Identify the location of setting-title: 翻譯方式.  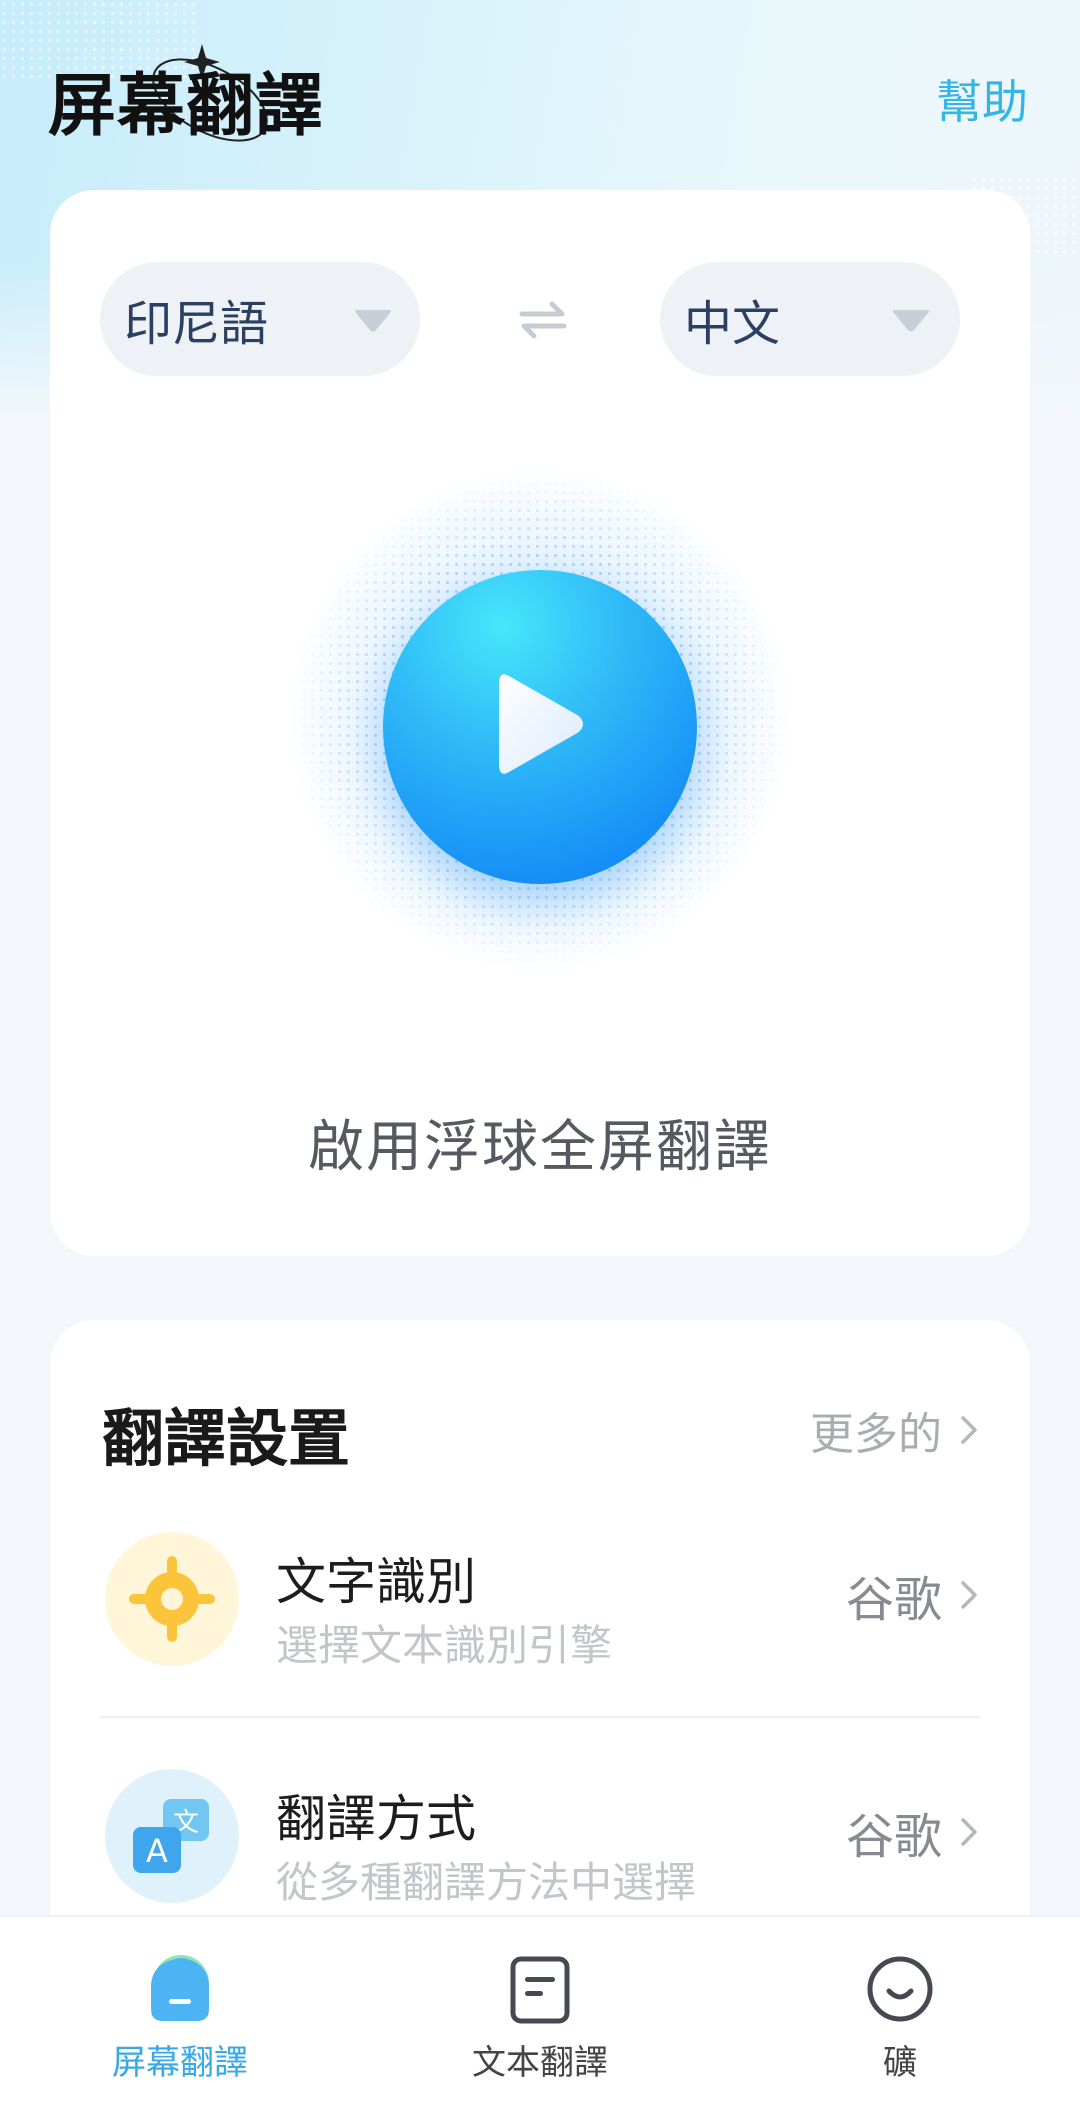
(376, 1819).